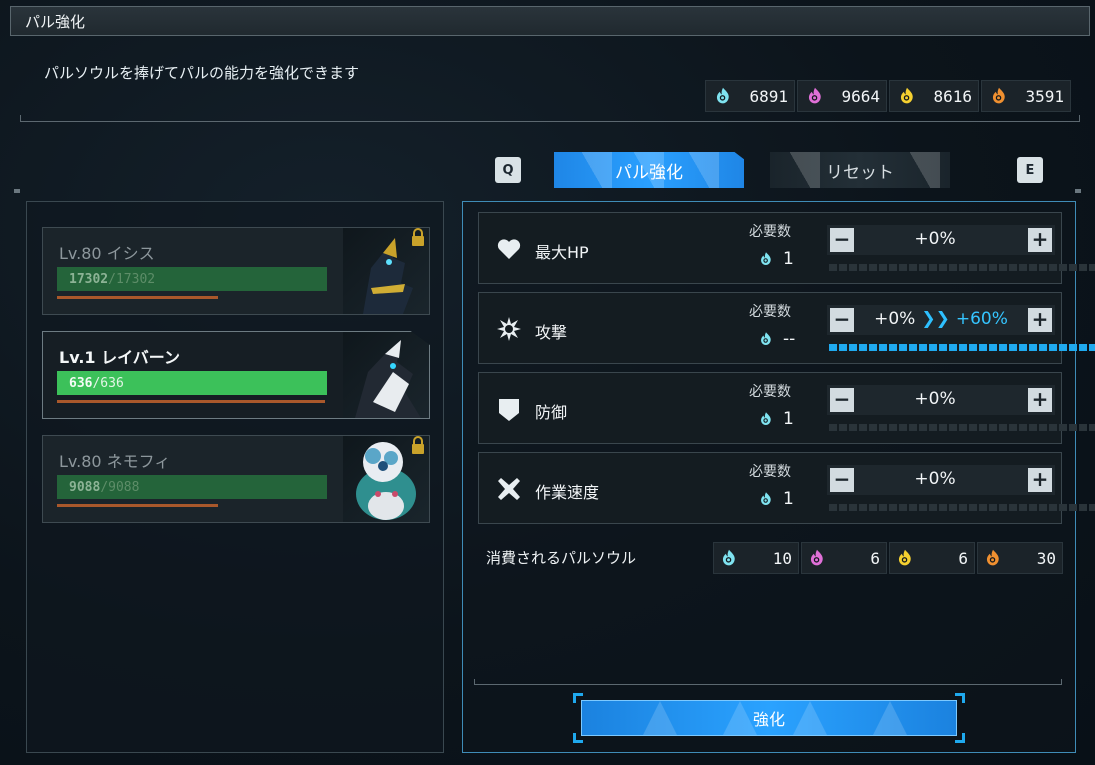 Image resolution: width=1095 pixels, height=765 pixels. Describe the element at coordinates (1020, 558) in the screenshot. I see `consumed-soul-slot: 30` at that location.